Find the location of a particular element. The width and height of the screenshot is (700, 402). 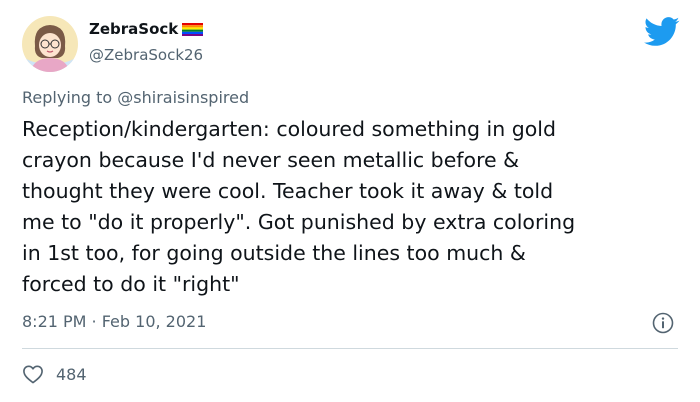

reply-context: Replying to @shiraisinspired is located at coordinates (135, 97).